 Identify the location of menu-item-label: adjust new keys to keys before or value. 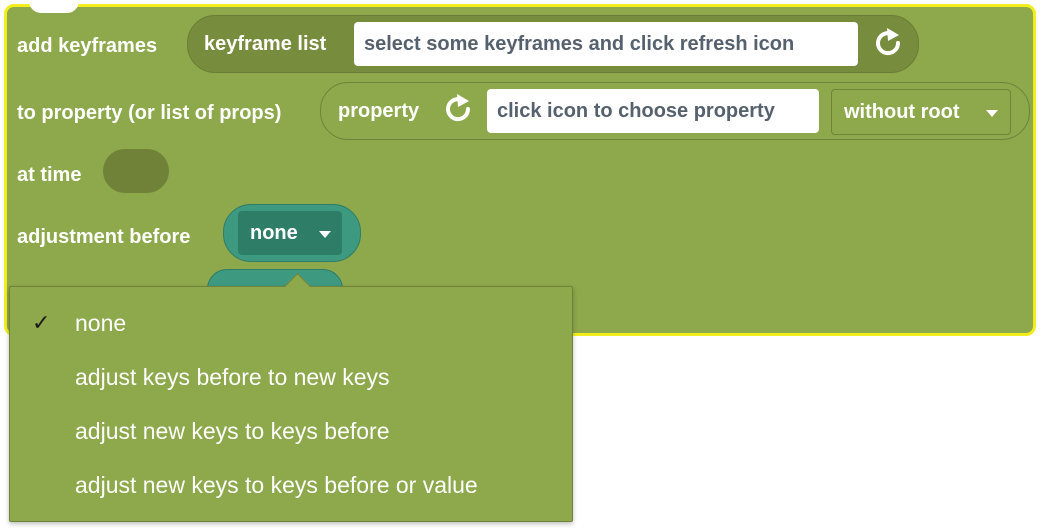
(276, 485).